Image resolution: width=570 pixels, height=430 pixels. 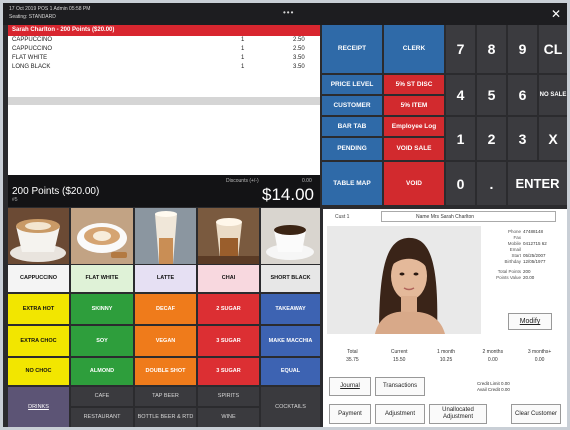 What do you see at coordinates (38, 371) in the screenshot?
I see `modifier-no-choc: NO CHOC` at bounding box center [38, 371].